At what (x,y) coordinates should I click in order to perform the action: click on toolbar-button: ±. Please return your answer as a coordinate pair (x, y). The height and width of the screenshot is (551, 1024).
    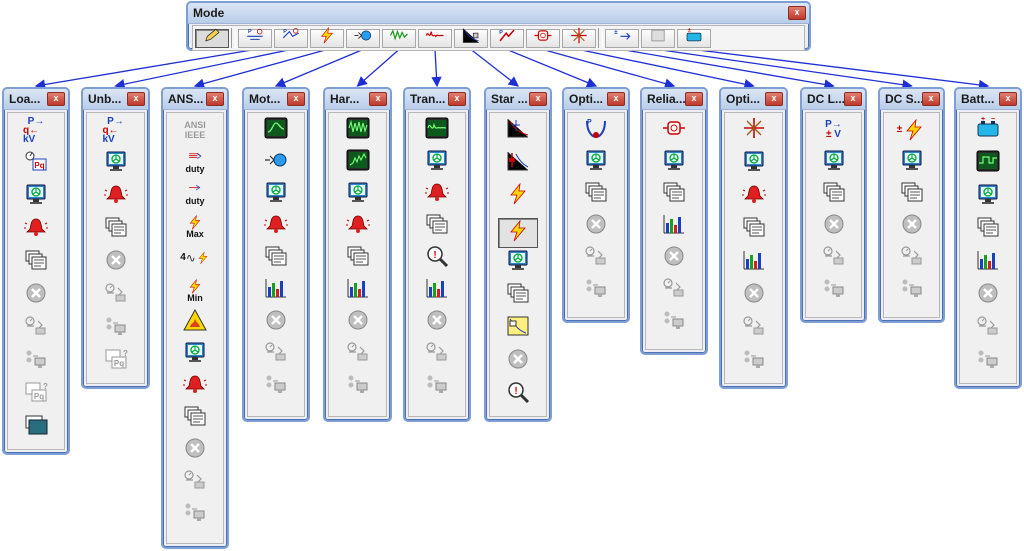
    Looking at the image, I should click on (912, 130).